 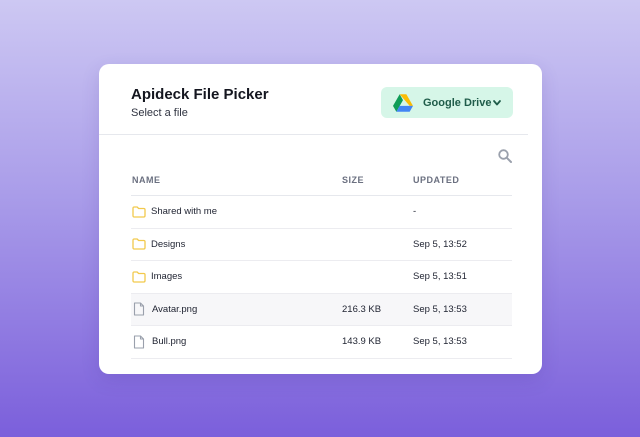 What do you see at coordinates (167, 277) in the screenshot?
I see `file-name: Images` at bounding box center [167, 277].